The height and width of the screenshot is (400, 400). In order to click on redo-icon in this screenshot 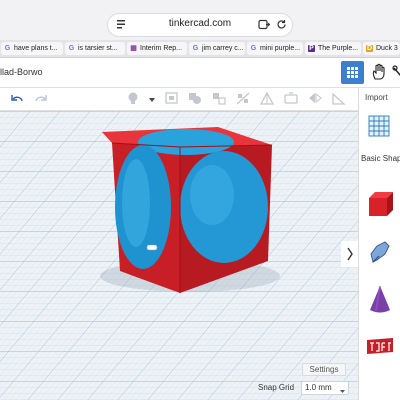, I will do `click(41, 99)`.